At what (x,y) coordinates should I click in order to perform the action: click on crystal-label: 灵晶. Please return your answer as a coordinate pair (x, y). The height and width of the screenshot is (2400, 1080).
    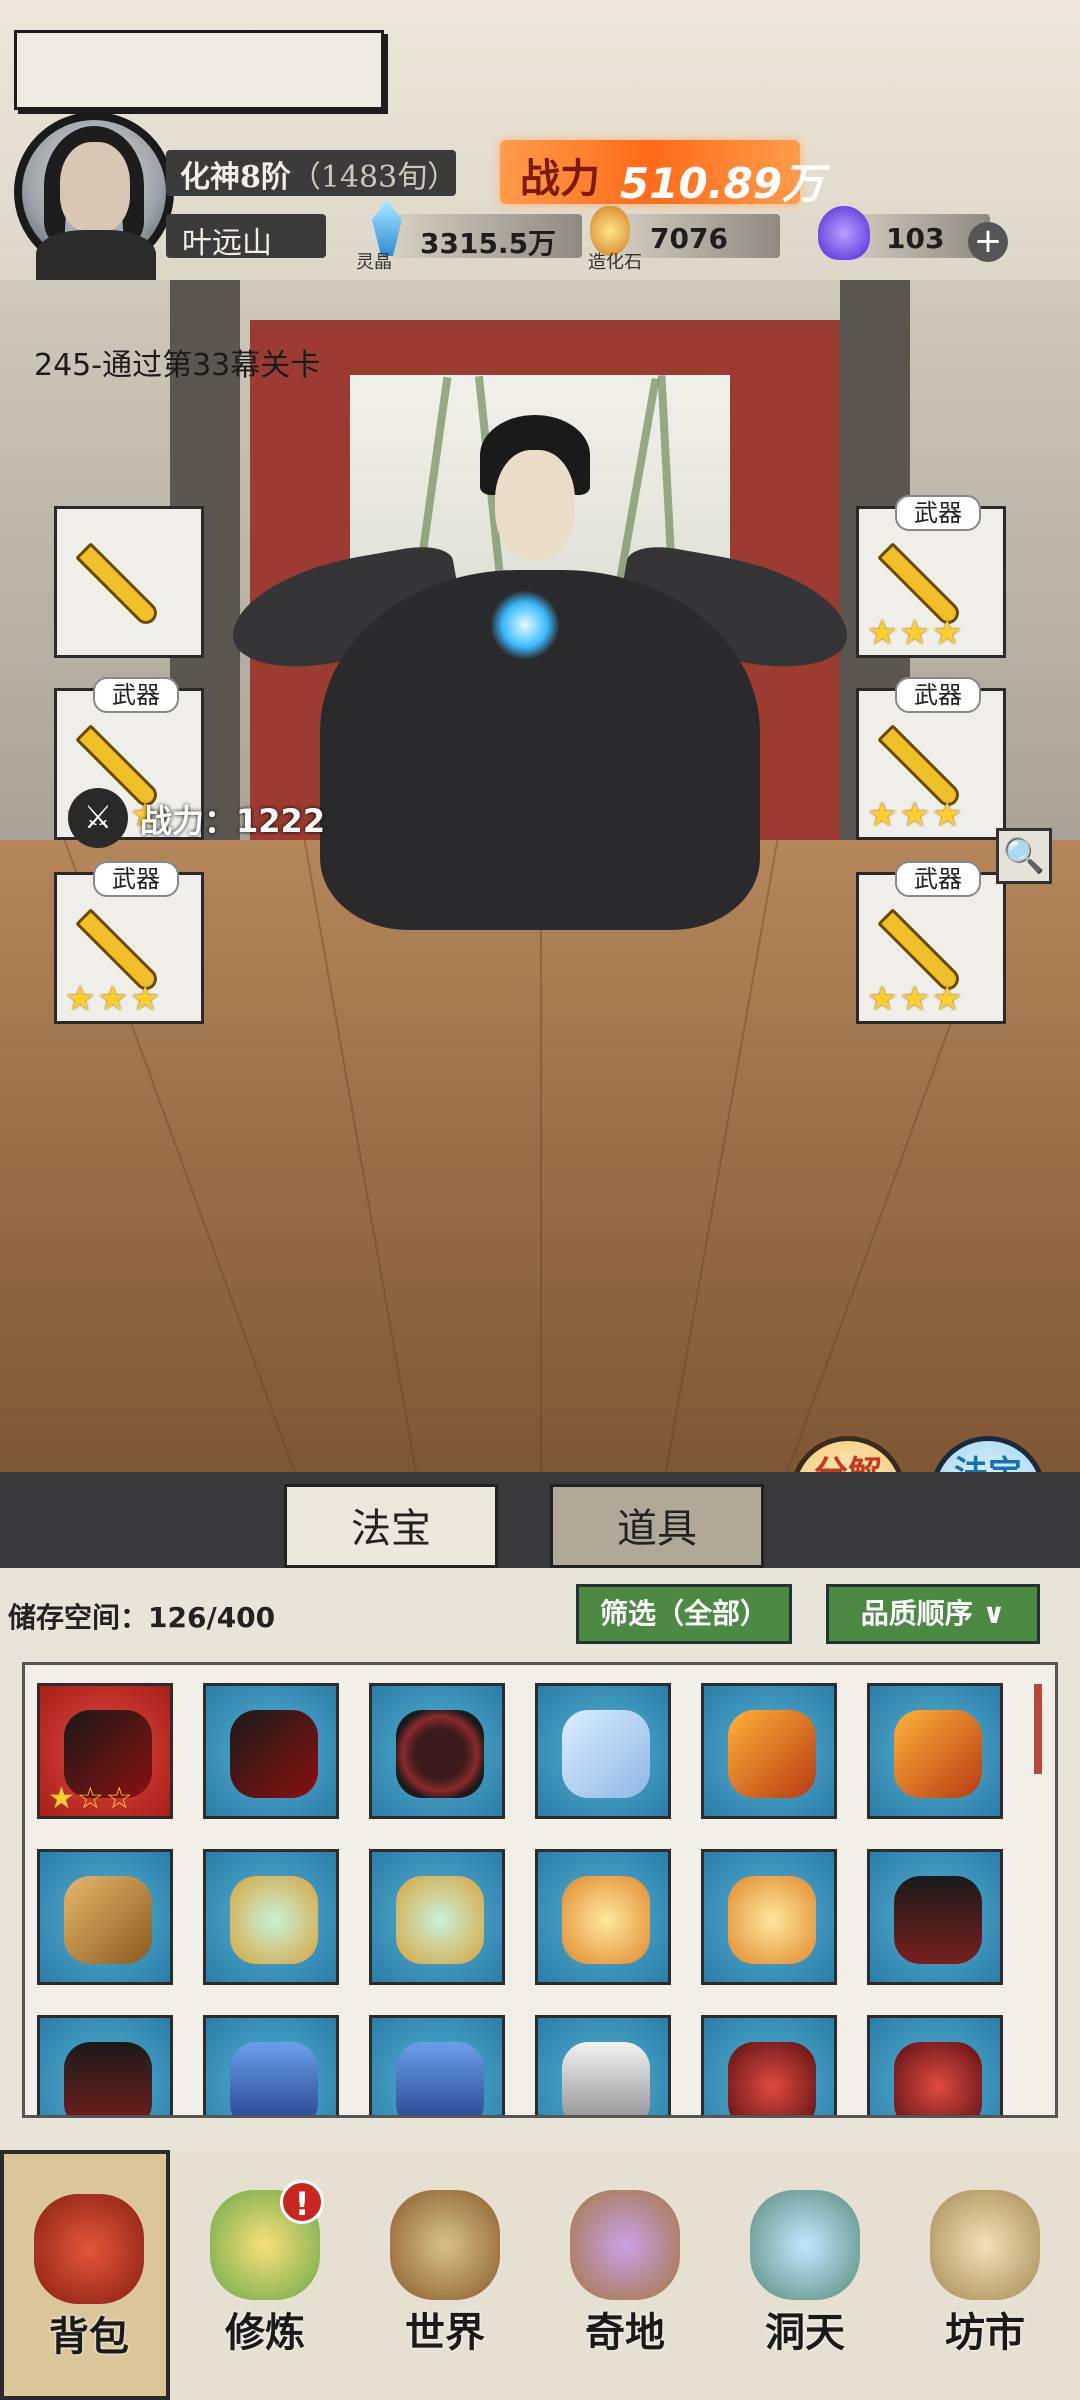
    Looking at the image, I should click on (374, 262).